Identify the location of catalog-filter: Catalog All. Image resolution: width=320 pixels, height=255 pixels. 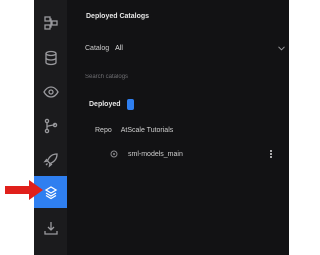
(185, 48).